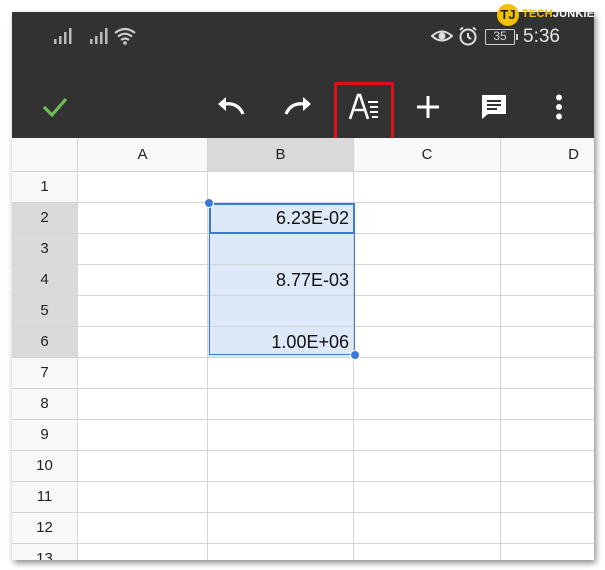 Image resolution: width=605 pixels, height=570 pixels. I want to click on wifi-icon, so click(125, 38).